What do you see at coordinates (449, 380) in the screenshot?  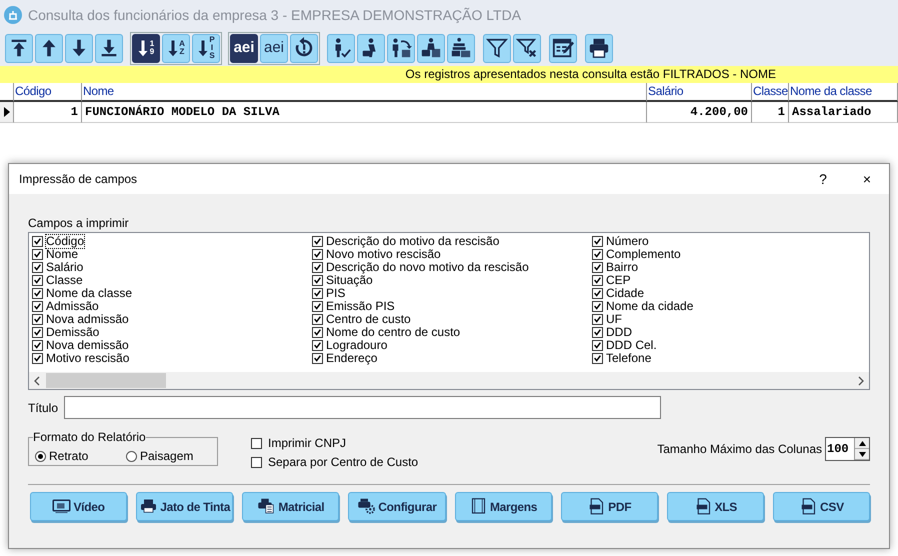 I see `horizontal-scrollbar` at bounding box center [449, 380].